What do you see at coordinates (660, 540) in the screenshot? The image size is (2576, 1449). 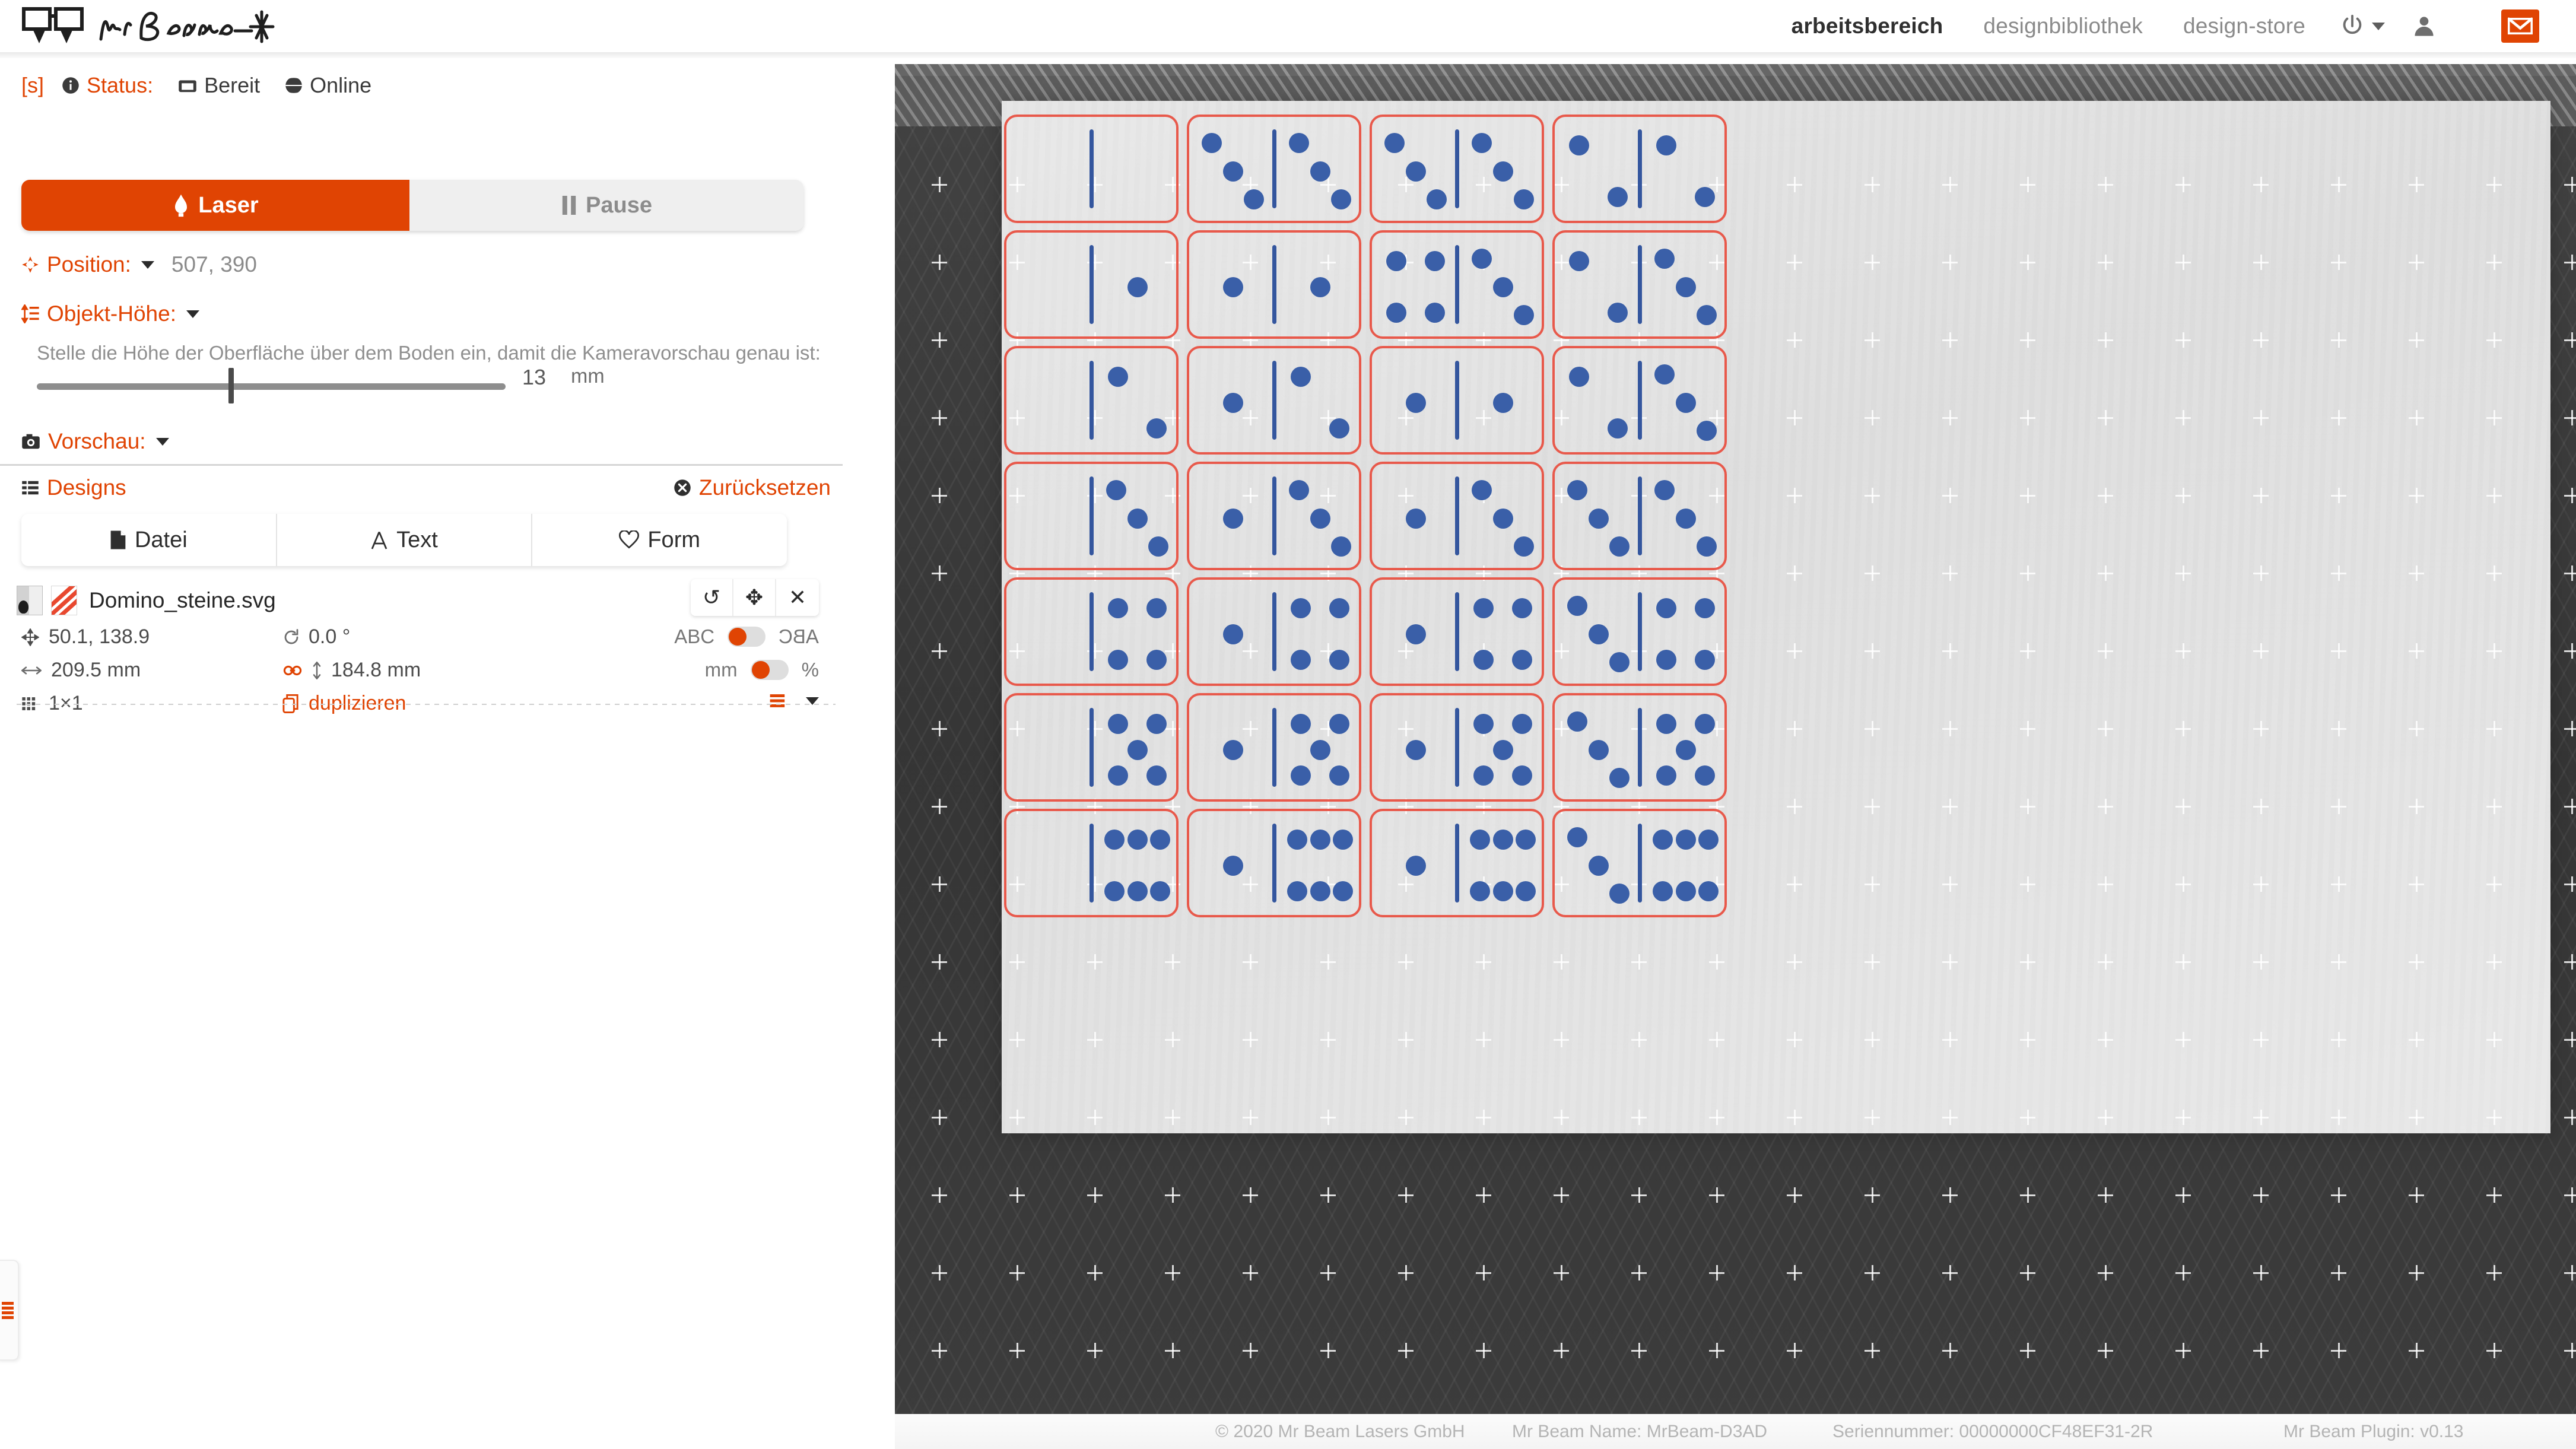 I see `tab-form: Form` at bounding box center [660, 540].